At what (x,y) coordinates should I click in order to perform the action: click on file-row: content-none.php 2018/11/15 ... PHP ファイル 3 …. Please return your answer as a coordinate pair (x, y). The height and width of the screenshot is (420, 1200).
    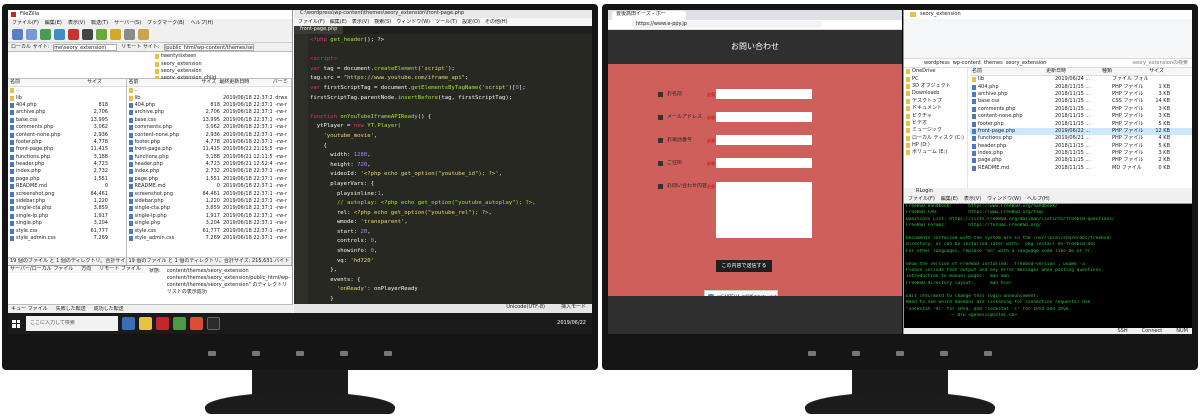
    Looking at the image, I should click on (1081, 116).